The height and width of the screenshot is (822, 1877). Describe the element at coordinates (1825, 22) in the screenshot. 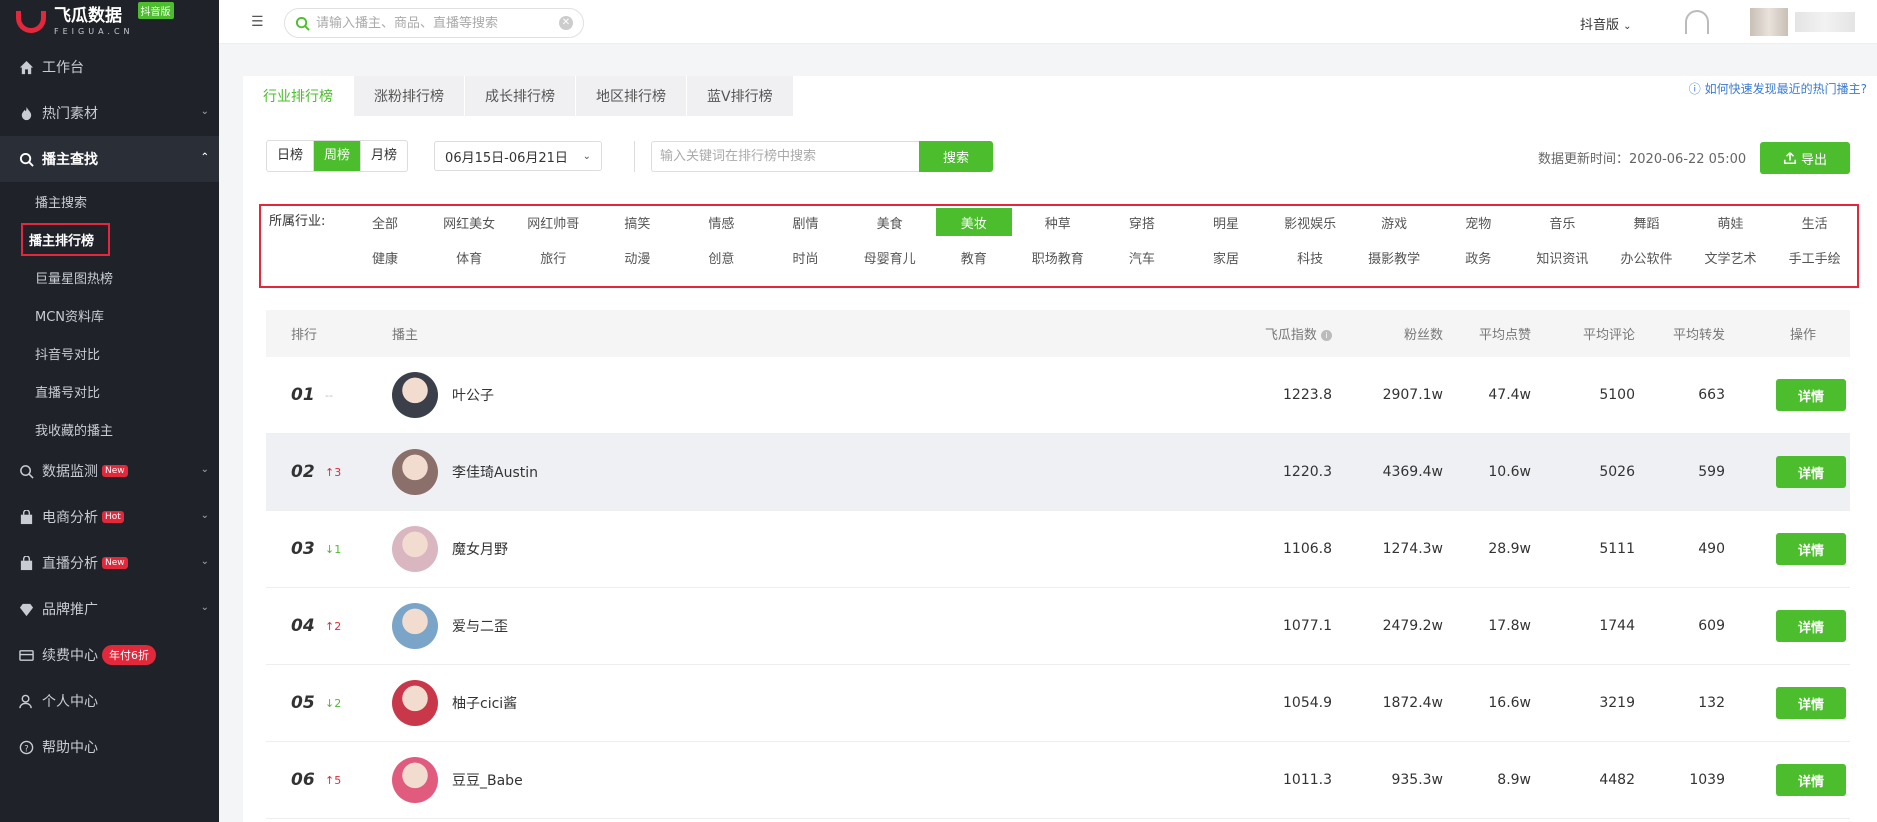

I see `user-name` at that location.